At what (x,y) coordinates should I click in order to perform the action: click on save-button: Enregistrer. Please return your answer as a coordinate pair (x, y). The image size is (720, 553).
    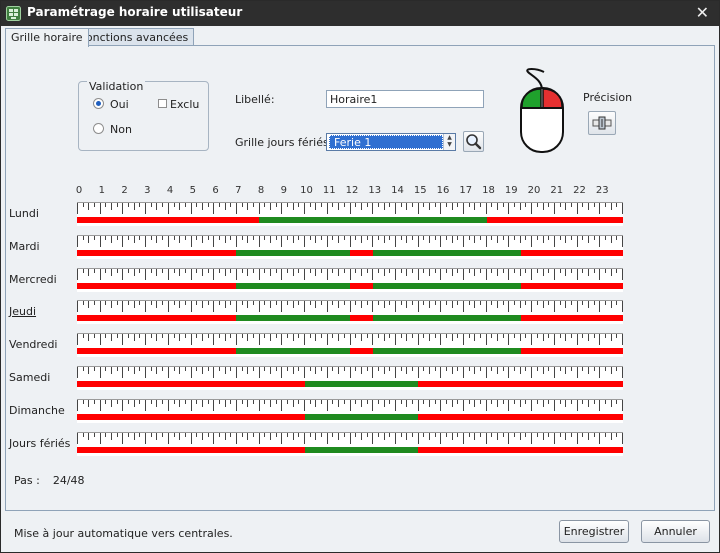
    Looking at the image, I should click on (594, 531).